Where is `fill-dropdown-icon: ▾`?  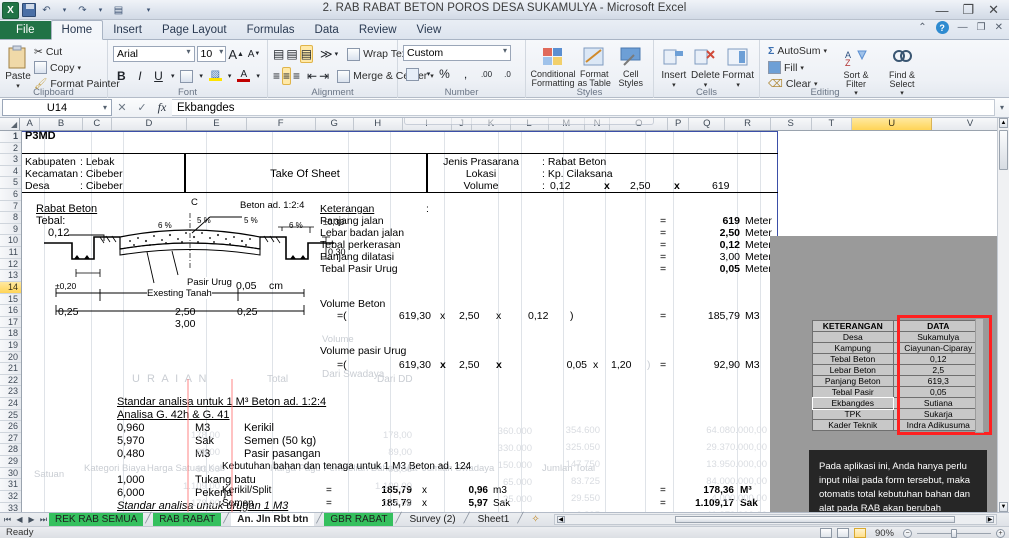
fill-dropdown-icon: ▾ is located at coordinates (230, 76).